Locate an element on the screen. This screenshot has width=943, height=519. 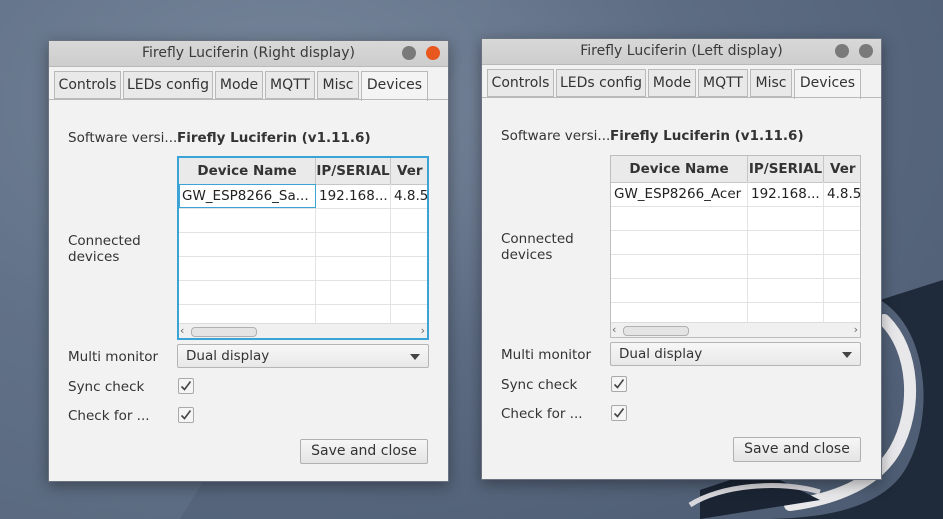
title-bar: Firefly Luciferin (Left display) is located at coordinates (681, 52).